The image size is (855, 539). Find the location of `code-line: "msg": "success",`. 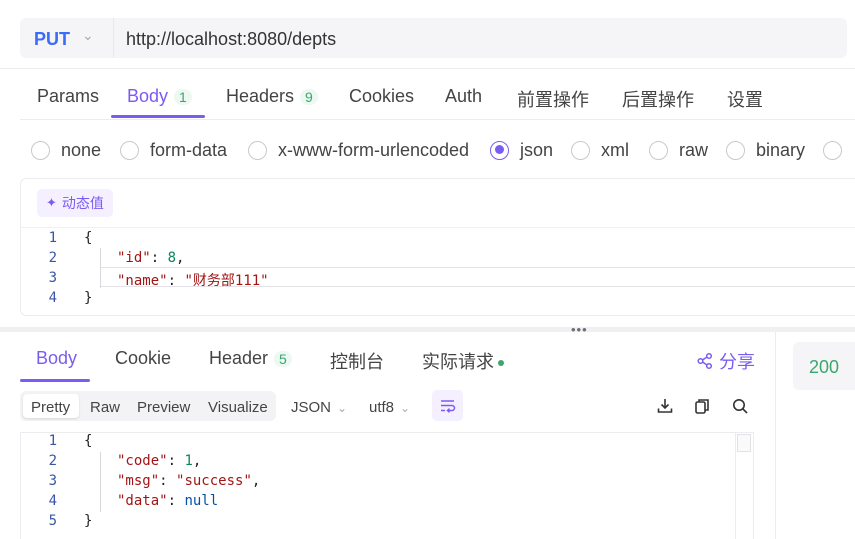

code-line: "msg": "success", is located at coordinates (189, 481).